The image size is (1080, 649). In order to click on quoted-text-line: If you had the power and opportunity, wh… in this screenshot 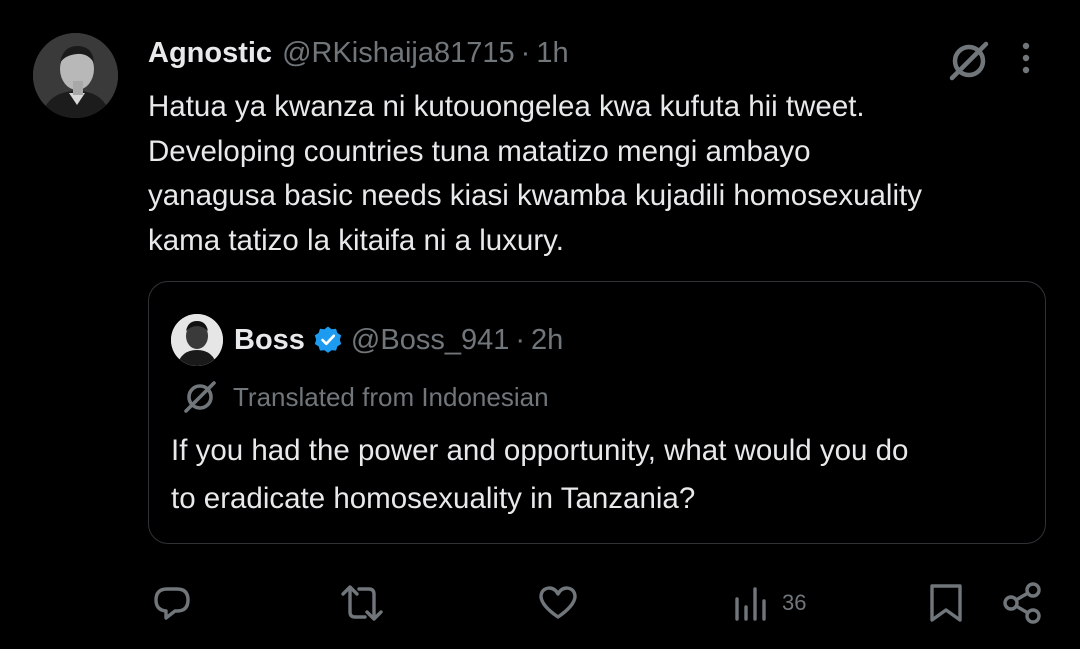, I will do `click(540, 450)`.